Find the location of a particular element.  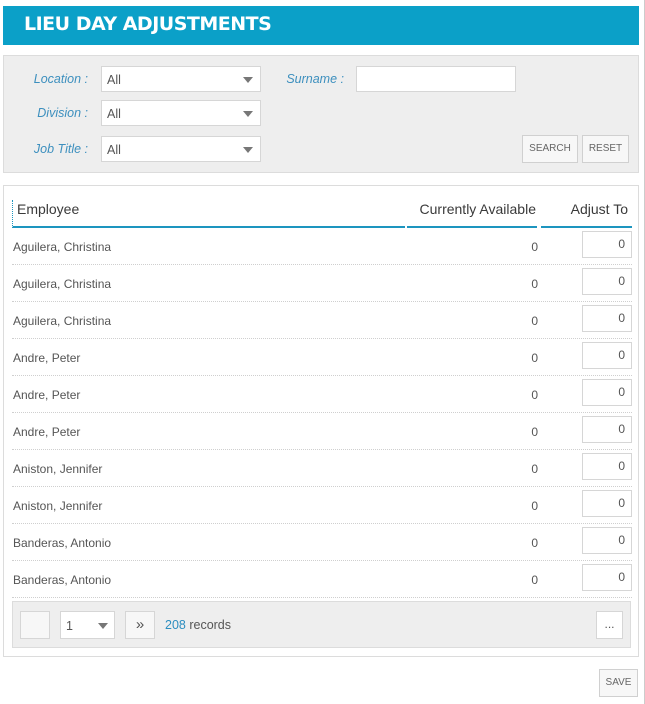

search-button: SEARCH is located at coordinates (550, 149).